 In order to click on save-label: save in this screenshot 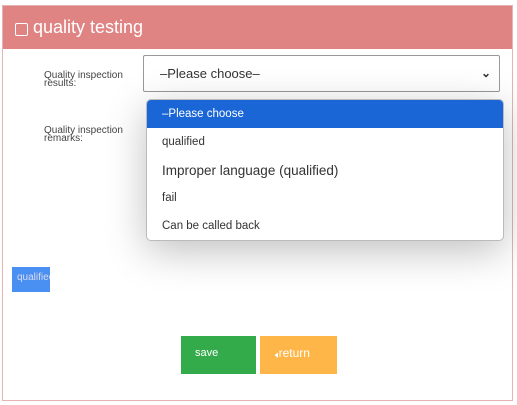, I will do `click(207, 353)`.